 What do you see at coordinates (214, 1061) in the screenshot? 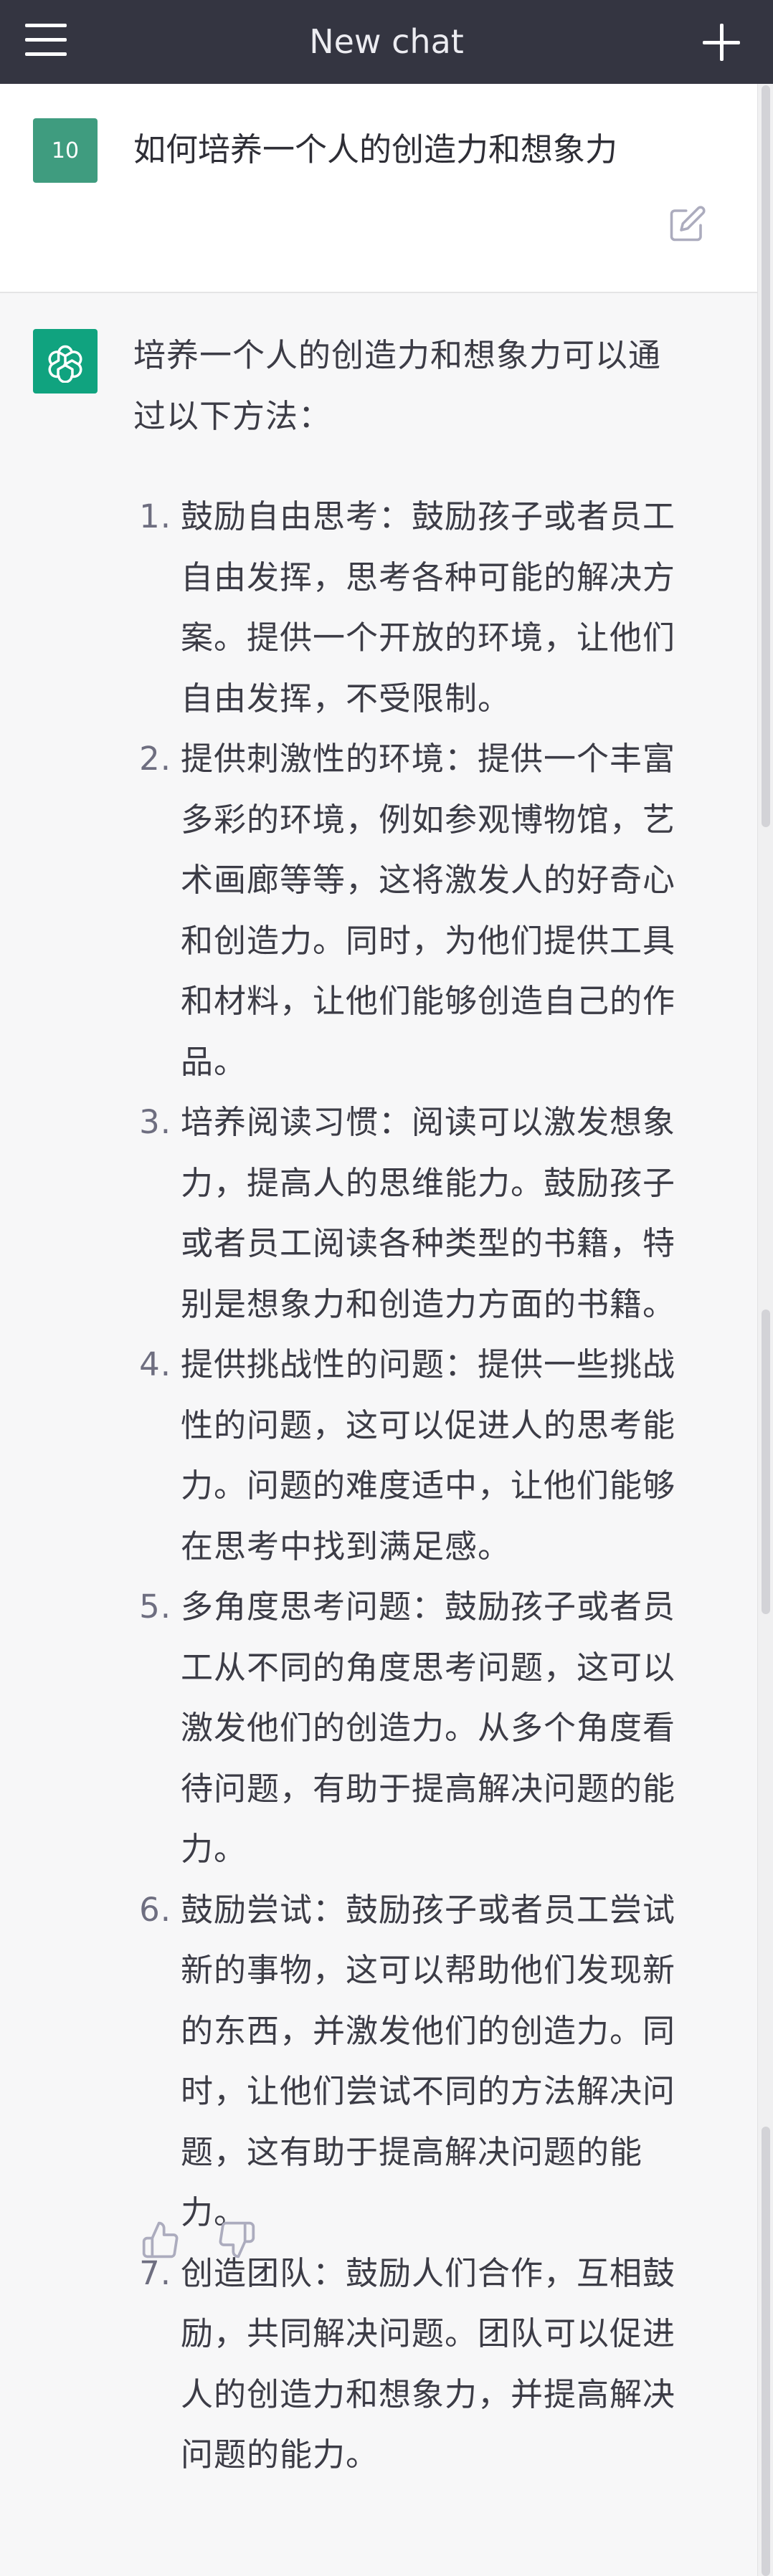
I see `list-line: 品。` at bounding box center [214, 1061].